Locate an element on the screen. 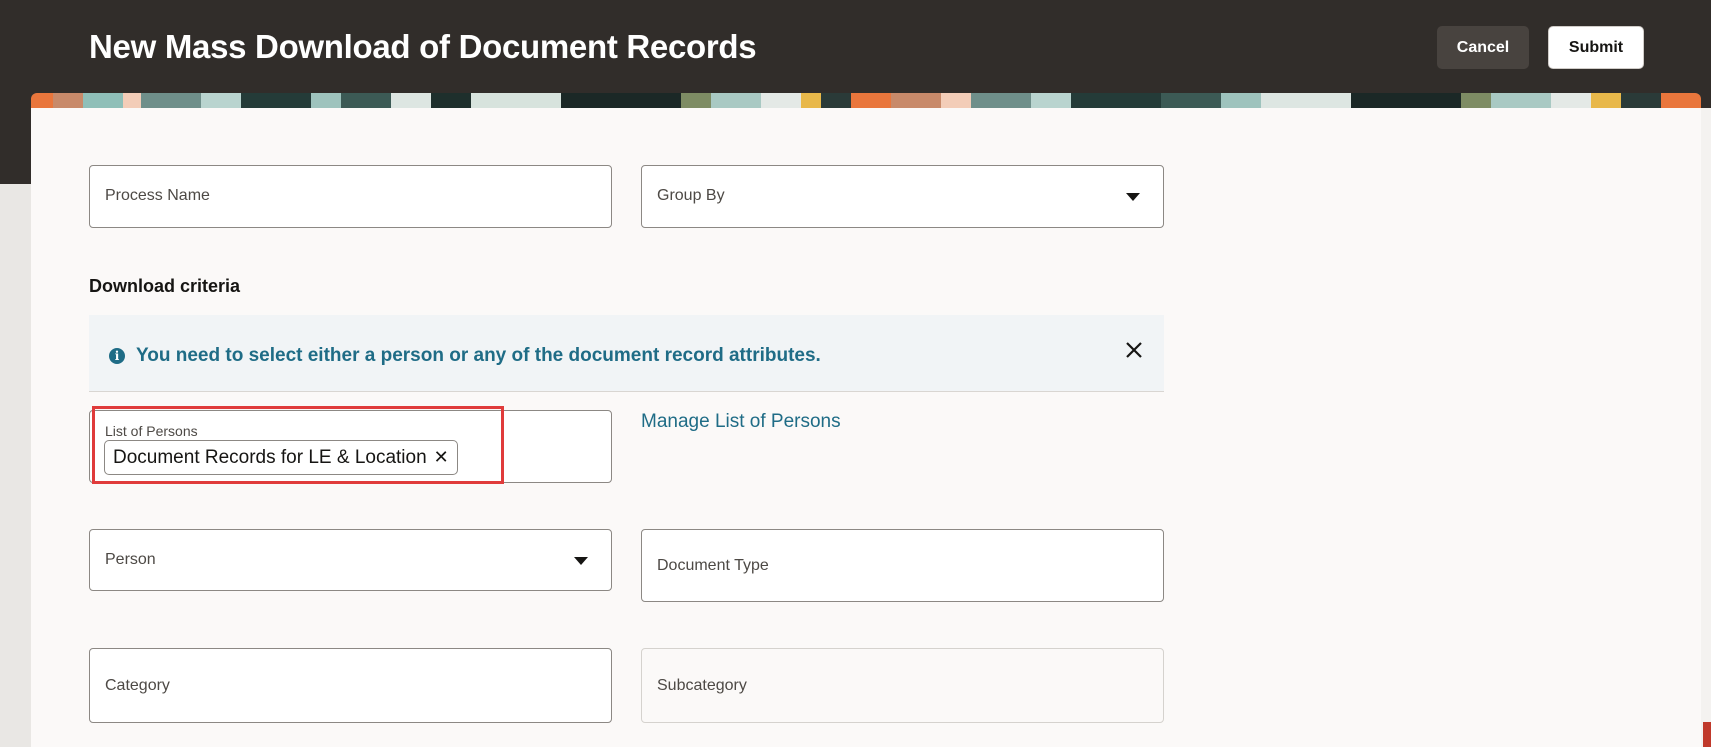 The height and width of the screenshot is (747, 1711). decorative-banner is located at coordinates (866, 100).